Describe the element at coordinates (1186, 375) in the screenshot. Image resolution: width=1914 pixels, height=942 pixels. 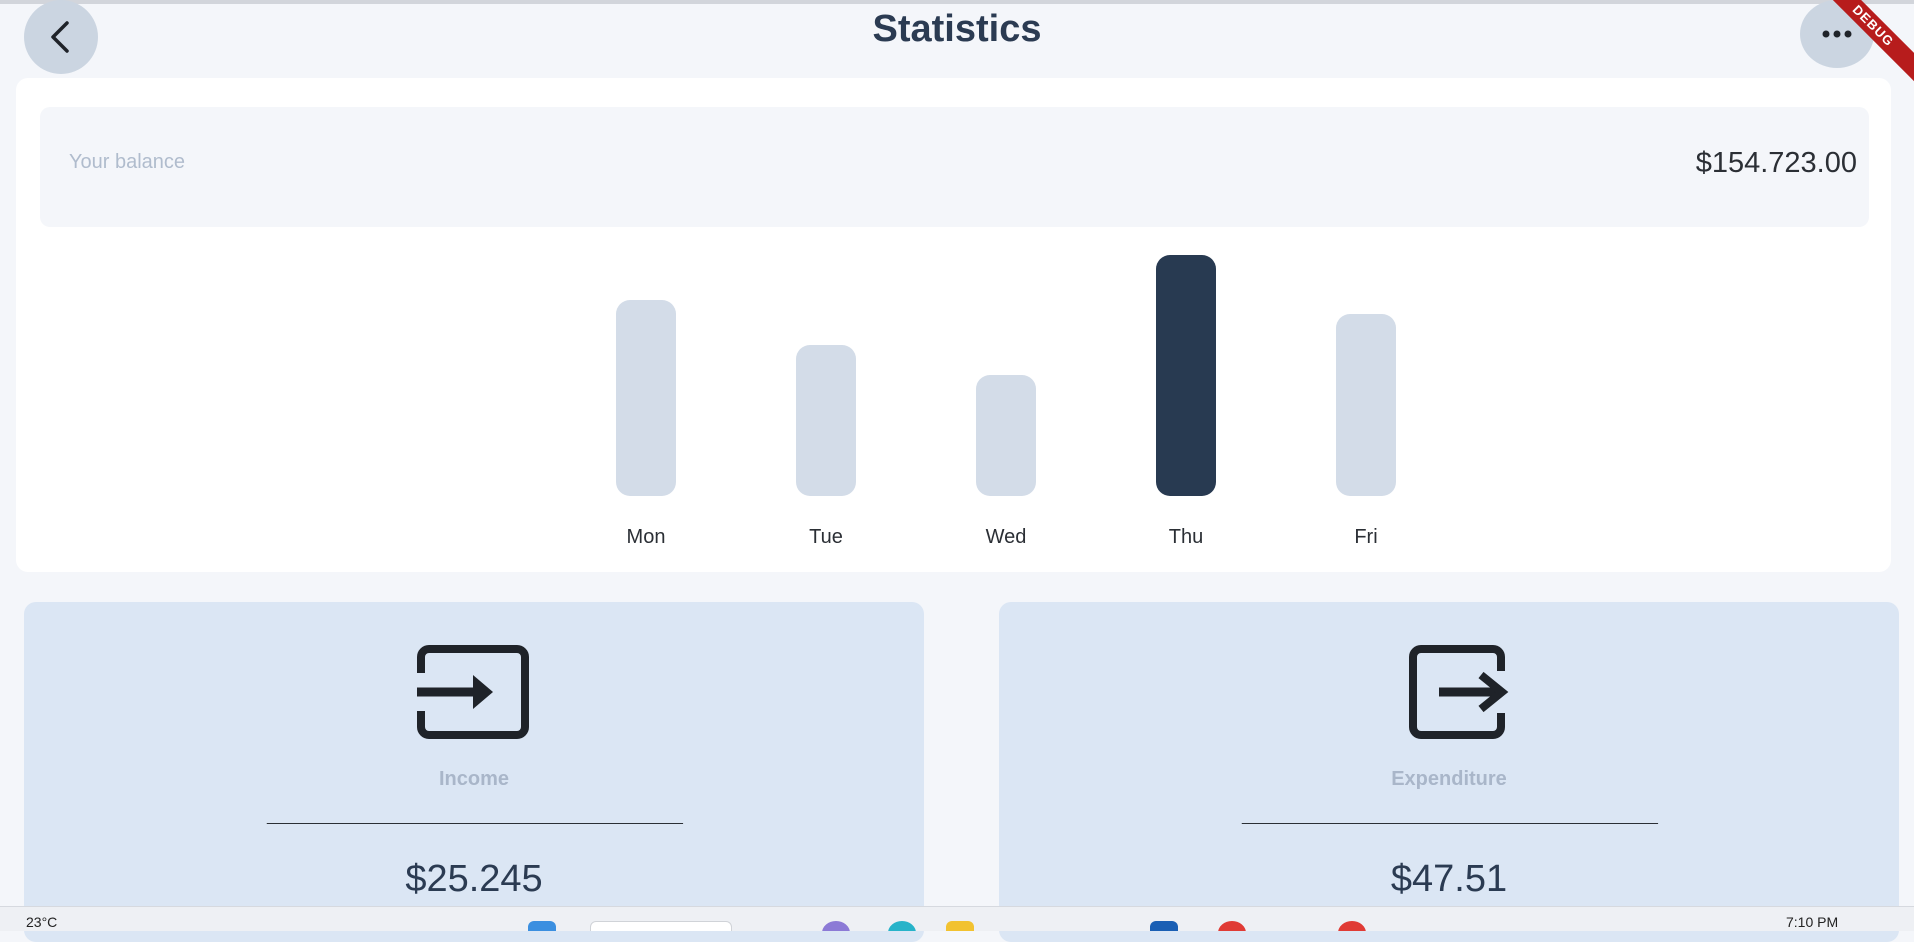
I see `bar-thu` at that location.